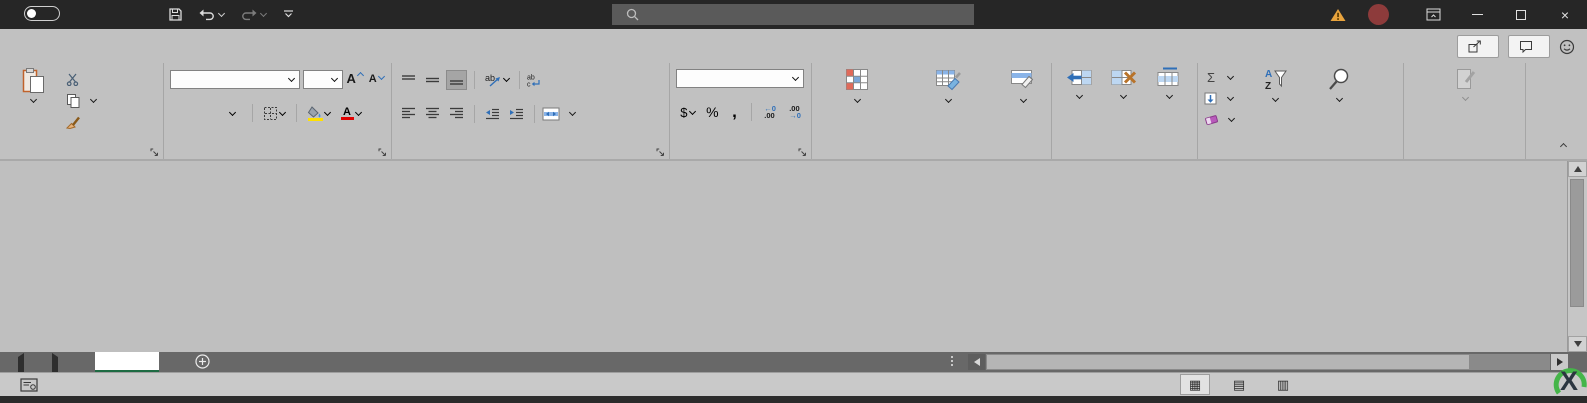 The width and height of the screenshot is (1587, 403). I want to click on new-sheet-button, so click(202, 361).